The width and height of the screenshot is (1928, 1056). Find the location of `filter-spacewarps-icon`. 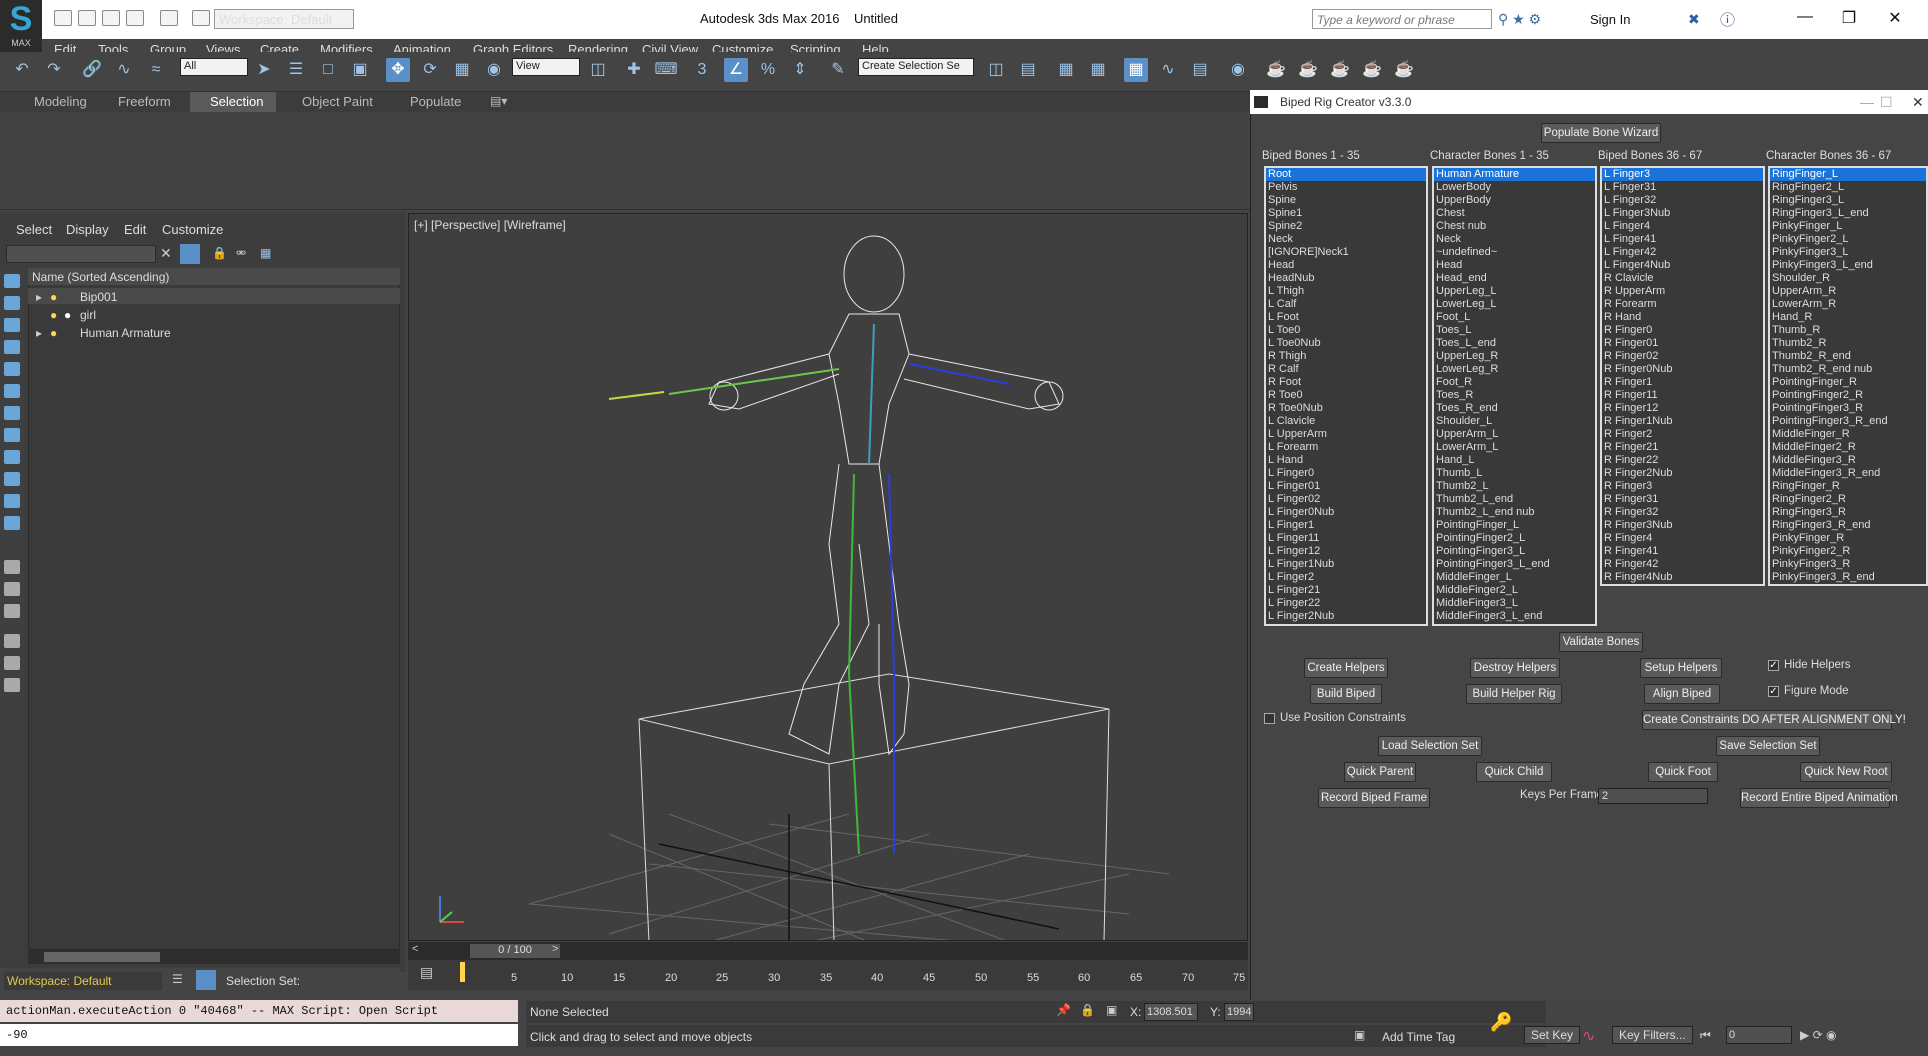

filter-spacewarps-icon is located at coordinates (12, 391).